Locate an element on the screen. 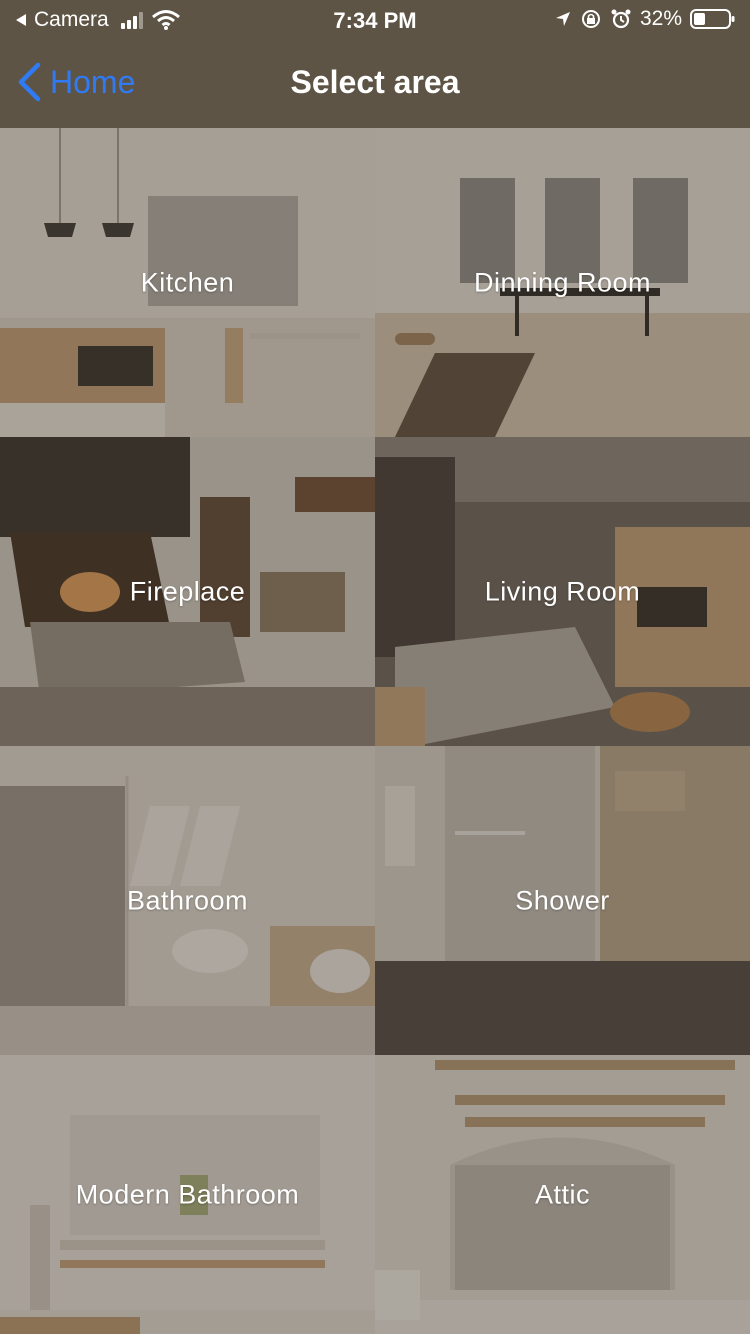 The width and height of the screenshot is (750, 1334). top-bar: Camera 7:34 PM 32% Home Select area is located at coordinates (375, 64).